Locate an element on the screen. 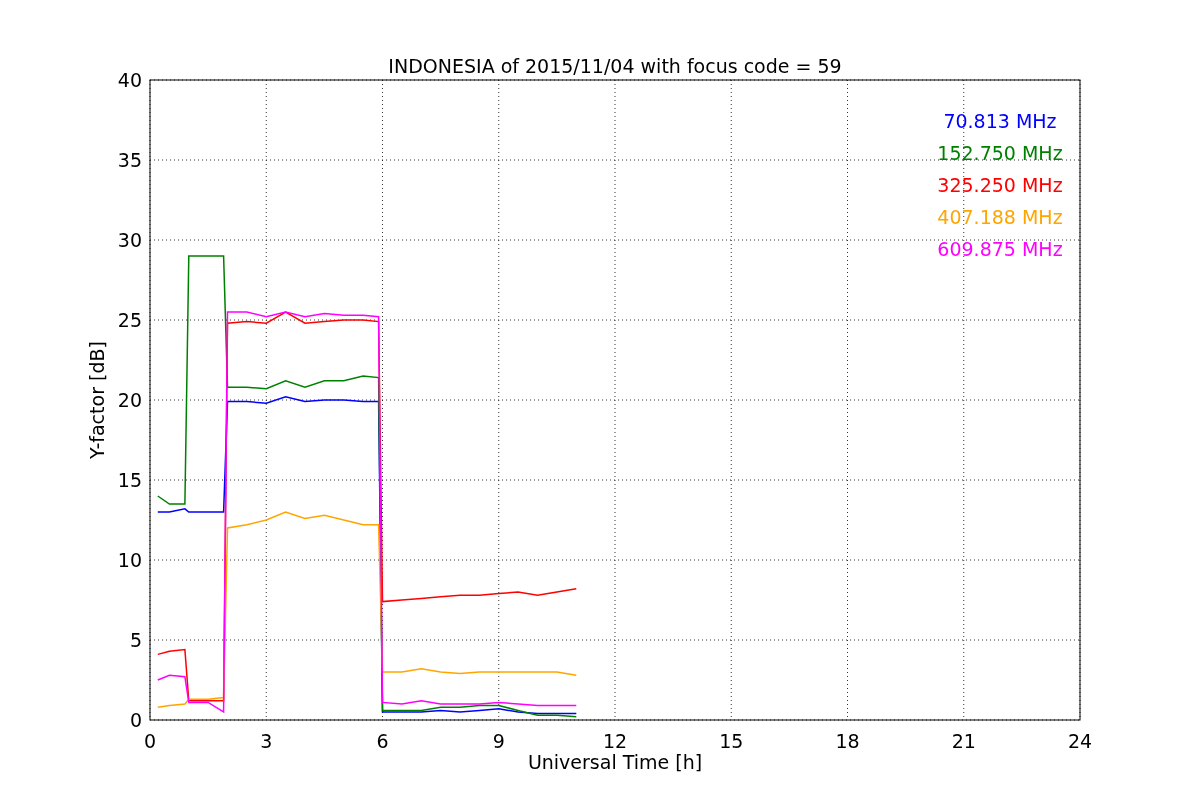 This screenshot has height=800, width=1200. x-tick-label: 21 is located at coordinates (963, 741).